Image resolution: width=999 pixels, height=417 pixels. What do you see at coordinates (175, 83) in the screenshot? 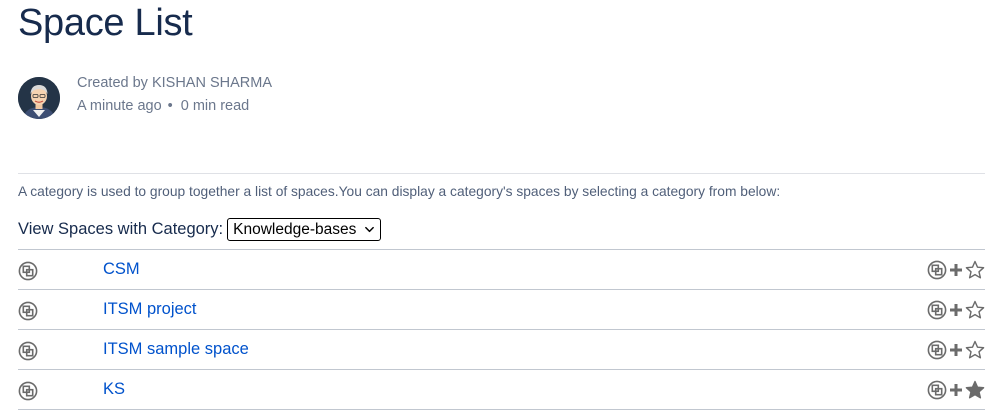
I see `created-by: Created by KISHAN SHARMA` at bounding box center [175, 83].